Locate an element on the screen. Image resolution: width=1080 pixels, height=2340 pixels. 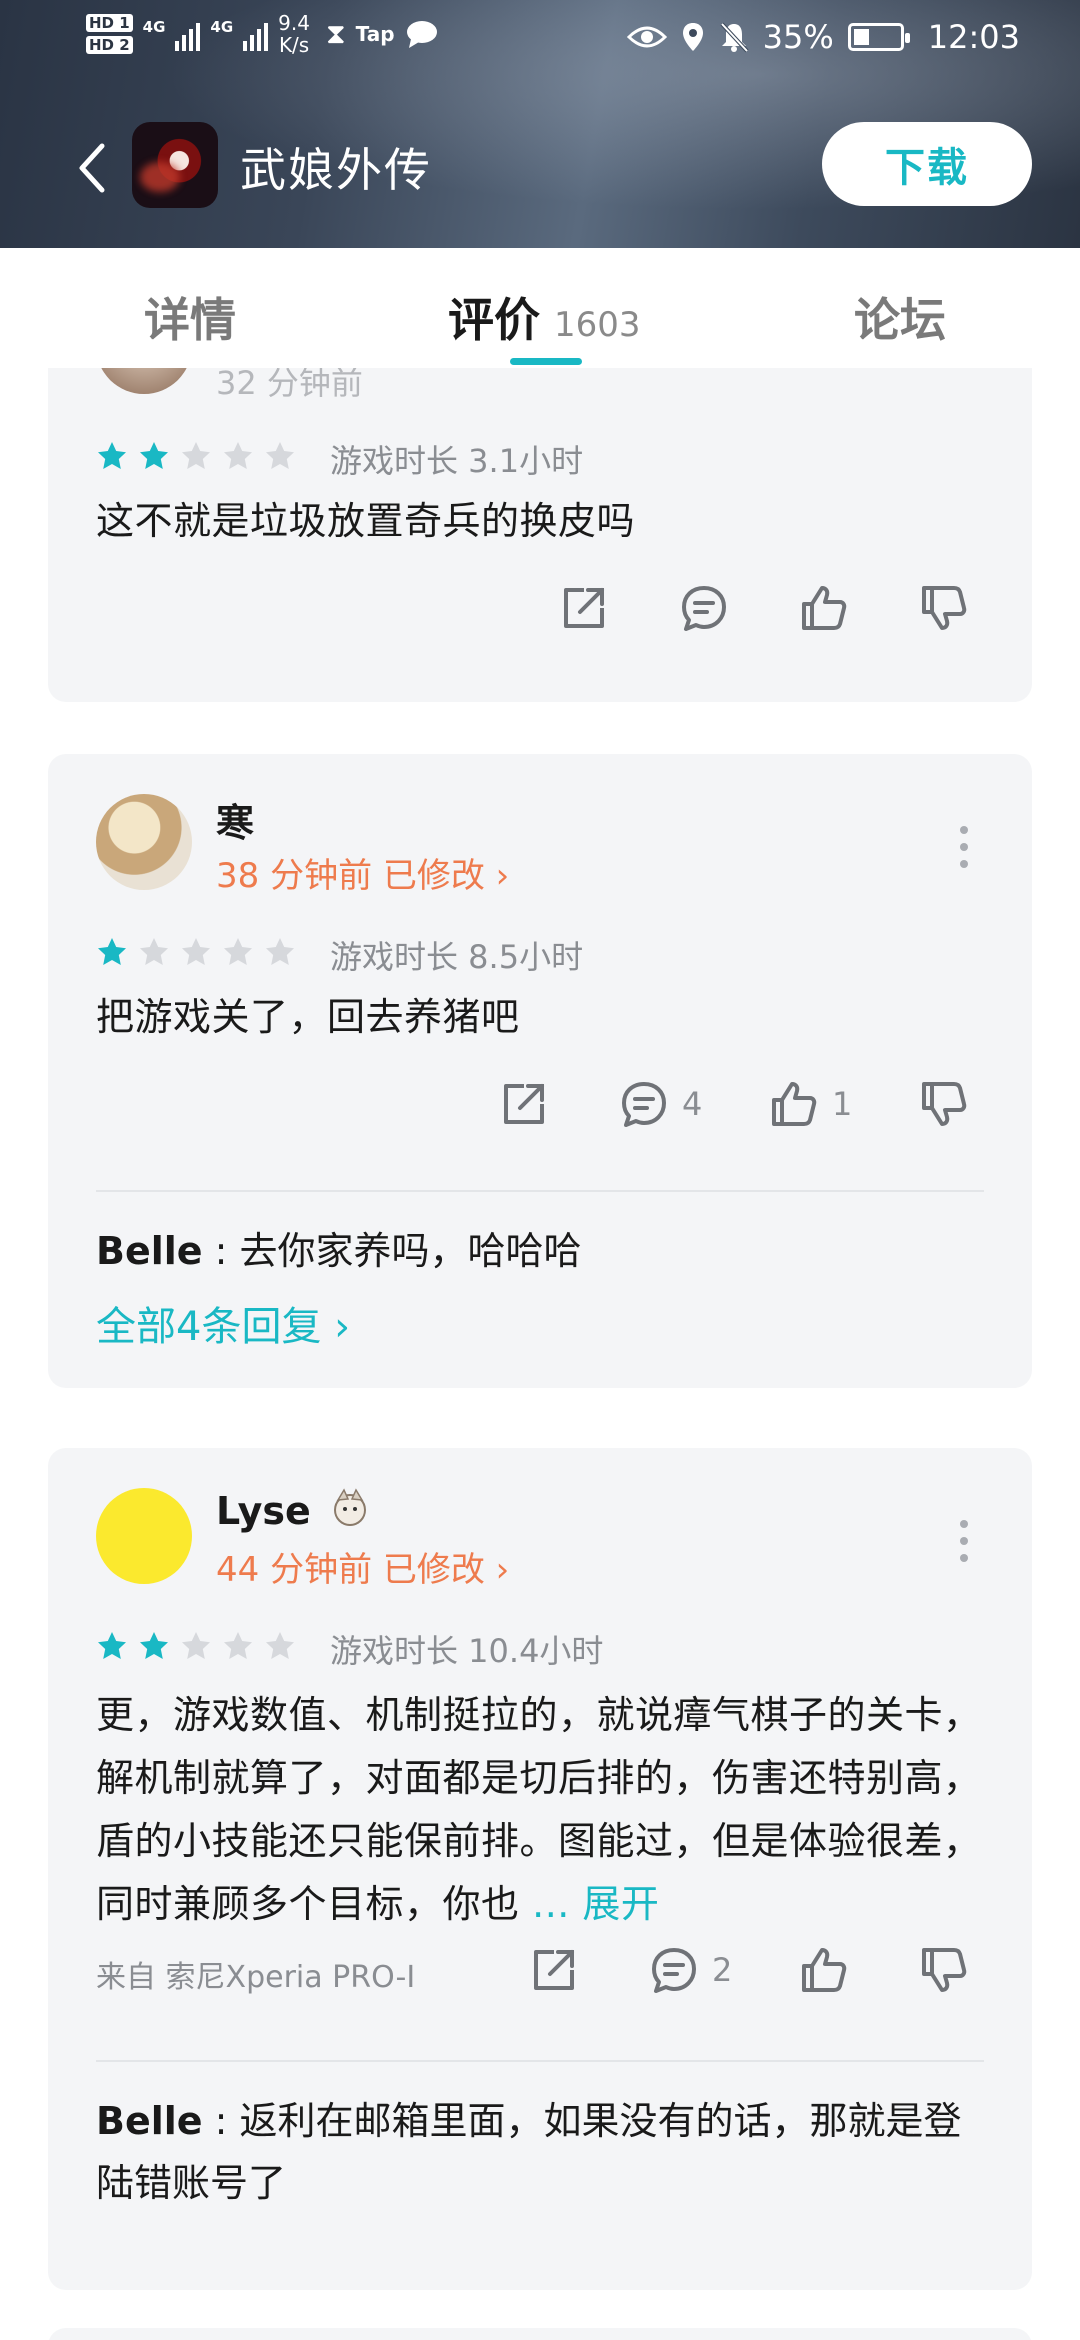
badge-icon is located at coordinates (350, 1507).